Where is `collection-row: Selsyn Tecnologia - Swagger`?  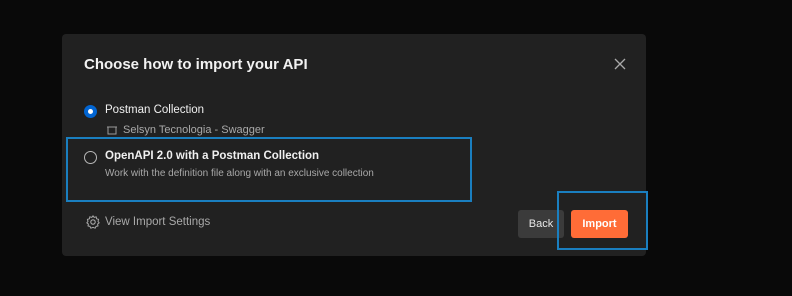 collection-row: Selsyn Tecnologia - Swagger is located at coordinates (304, 131).